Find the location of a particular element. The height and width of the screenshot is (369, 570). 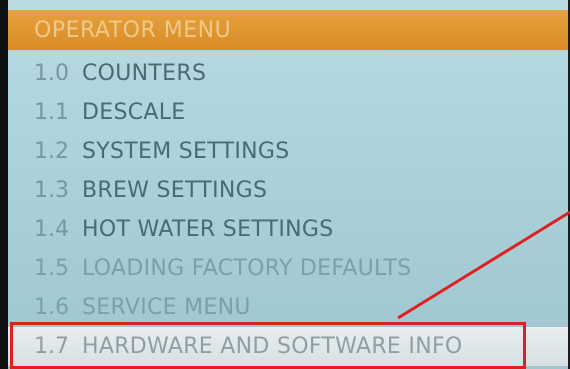

menu-item-system-settings: 1.2 SYSTEM SETTINGS is located at coordinates (288, 151).